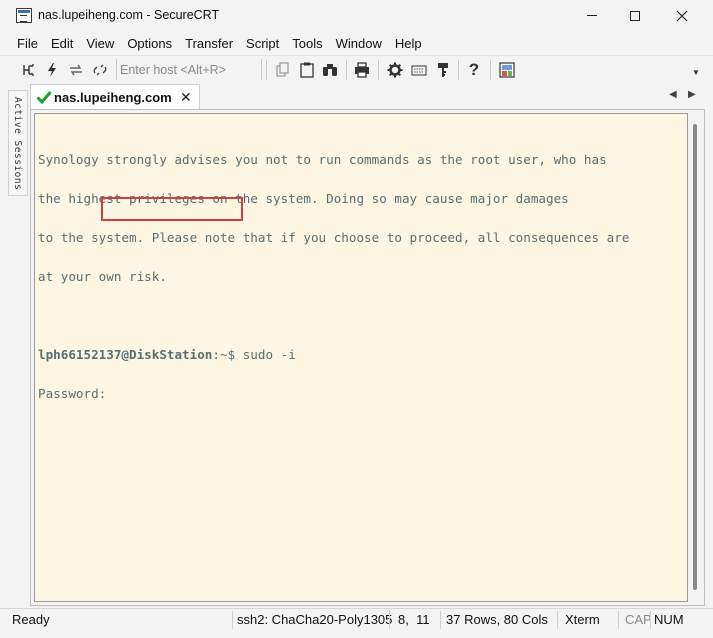 Image resolution: width=713 pixels, height=638 pixels. I want to click on terminal-scrollbar, so click(695, 357).